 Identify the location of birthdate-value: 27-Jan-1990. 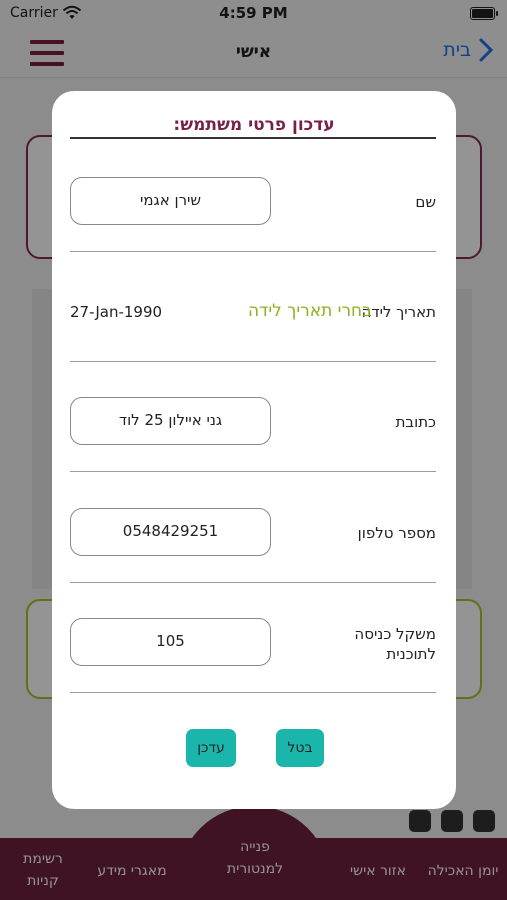
(116, 312).